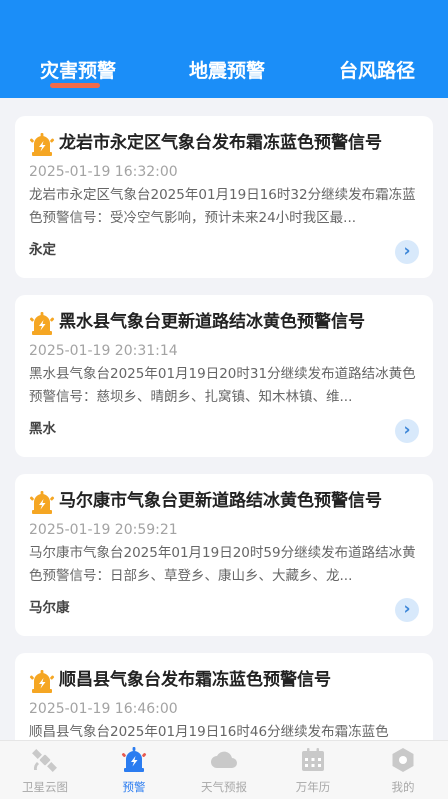  Describe the element at coordinates (49, 608) in the screenshot. I see `warning-region: 马尔康` at that location.